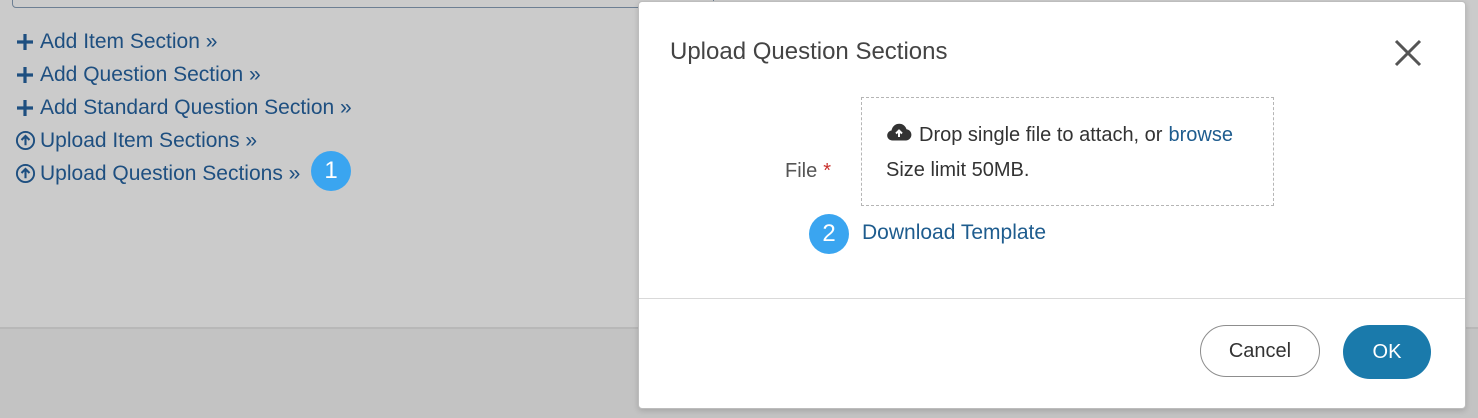  What do you see at coordinates (150, 75) in the screenshot?
I see `link-label: Add Question Section »` at bounding box center [150, 75].